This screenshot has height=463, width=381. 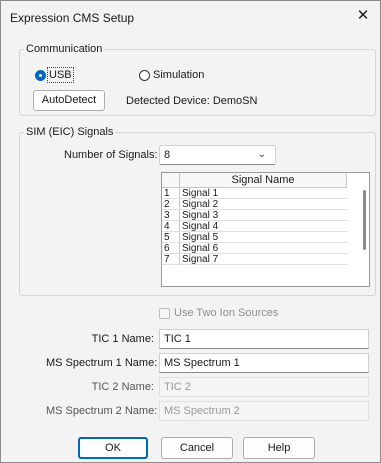 I want to click on signal-count-select: 8 ⌄, so click(x=217, y=155).